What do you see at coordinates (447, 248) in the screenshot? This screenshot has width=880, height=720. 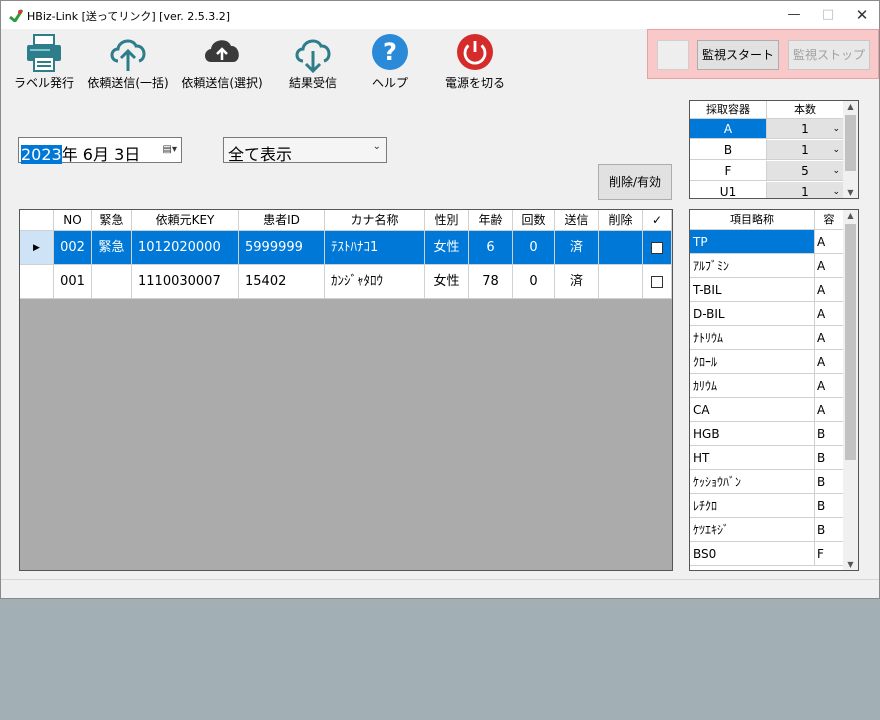 I see `cell-sex: 女性` at bounding box center [447, 248].